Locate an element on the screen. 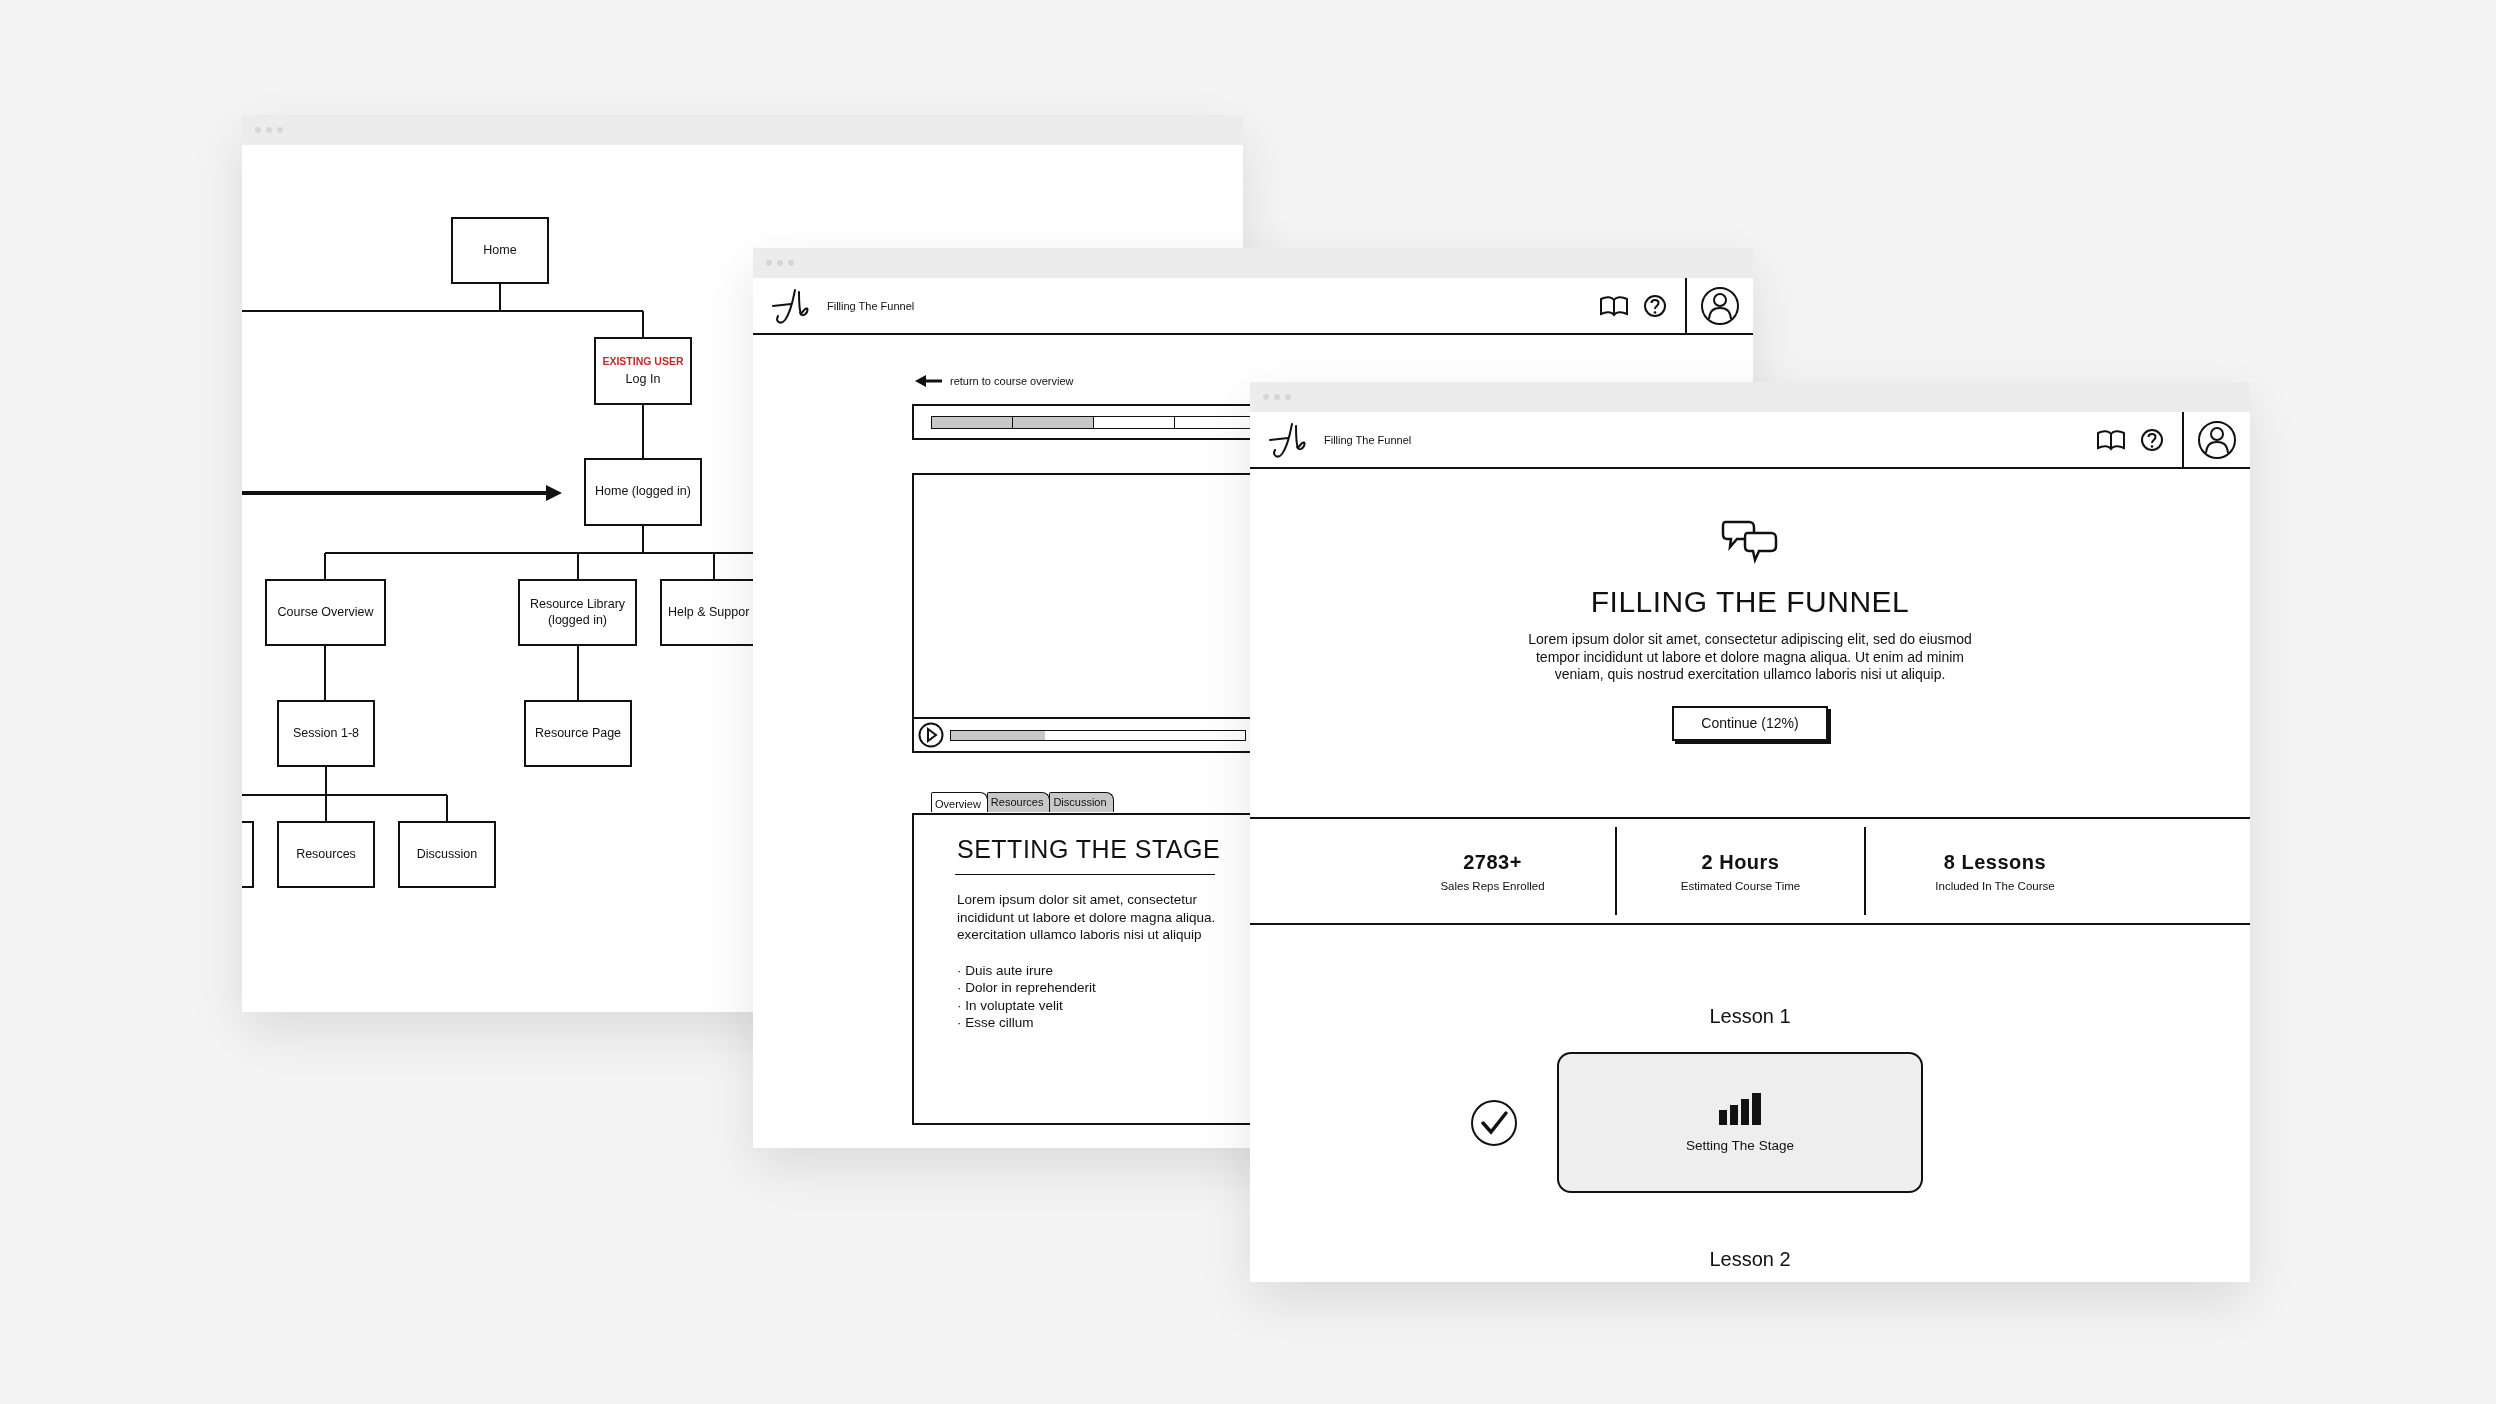 The width and height of the screenshot is (2496, 1404). list-item: · In voluptate velit is located at coordinates (1010, 1005).